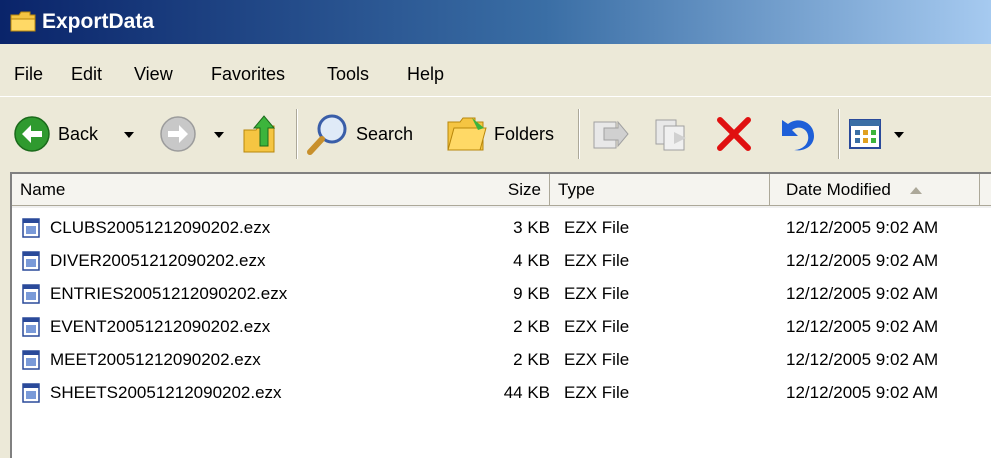 Image resolution: width=991 pixels, height=458 pixels. Describe the element at coordinates (531, 293) in the screenshot. I see `file-size: 9 KB` at that location.